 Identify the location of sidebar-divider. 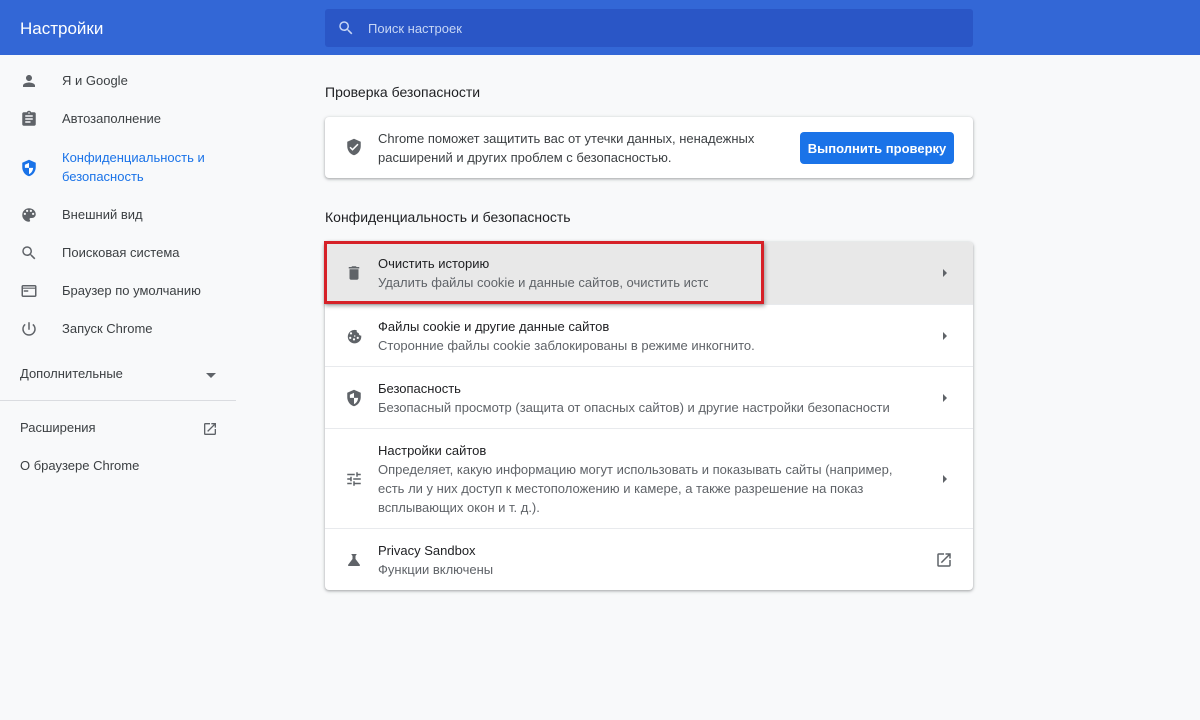
(118, 400).